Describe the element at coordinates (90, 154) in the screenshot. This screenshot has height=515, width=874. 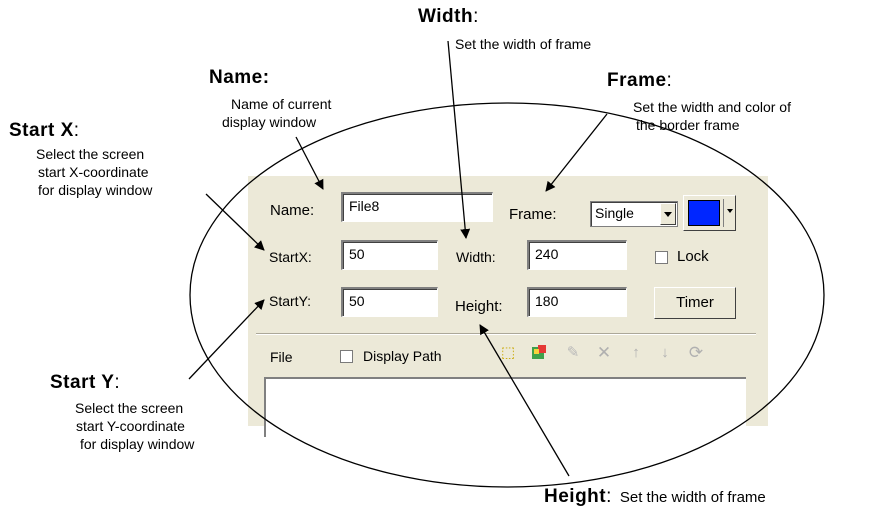
I see `startx-annotation-desc-1: Select the screen` at that location.